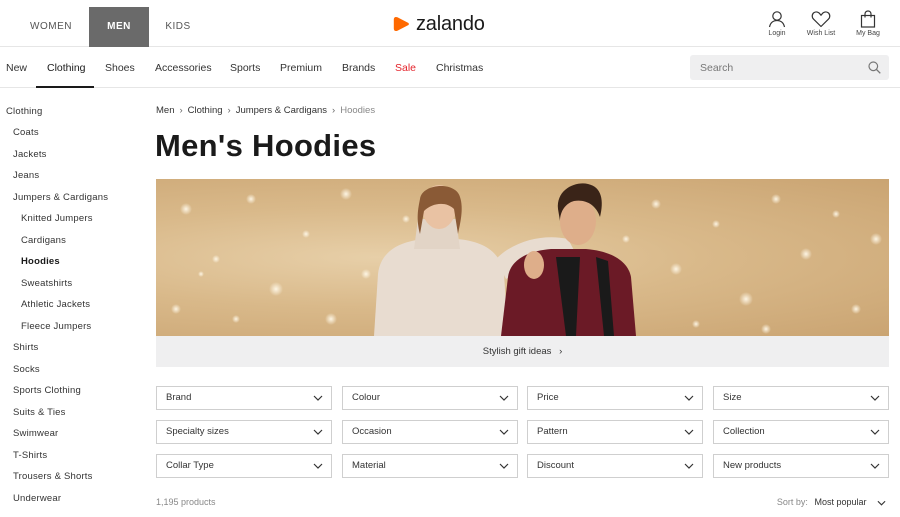 Image resolution: width=900 pixels, height=517 pixels. Describe the element at coordinates (777, 33) in the screenshot. I see `login-label: Login` at that location.